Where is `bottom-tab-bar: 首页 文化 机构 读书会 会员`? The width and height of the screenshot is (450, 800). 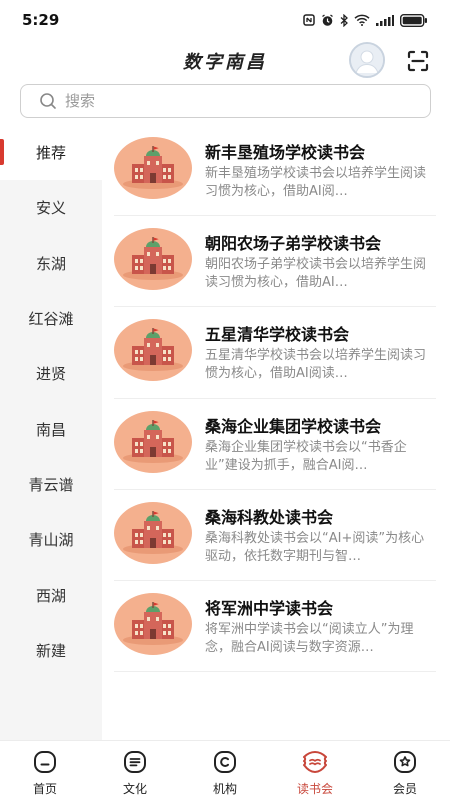 bottom-tab-bar: 首页 文化 机构 读书会 会员 is located at coordinates (225, 770).